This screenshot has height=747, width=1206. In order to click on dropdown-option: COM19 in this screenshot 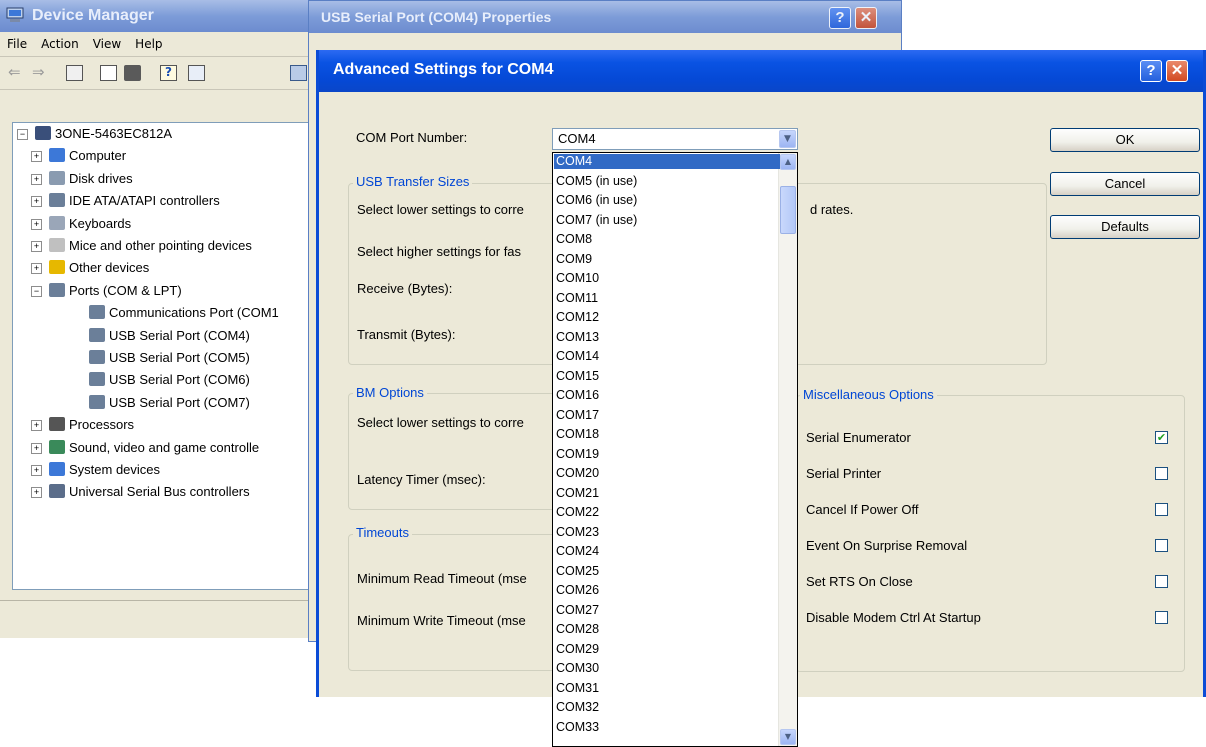, I will do `click(667, 454)`.